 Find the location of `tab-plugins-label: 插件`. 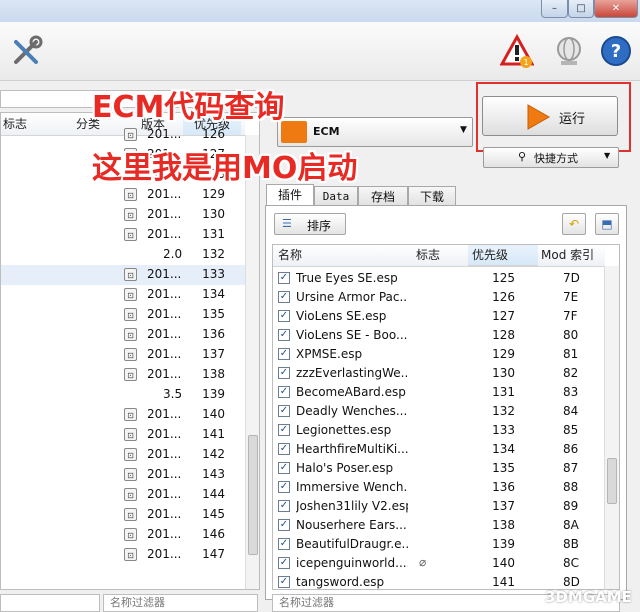

tab-plugins-label: 插件 is located at coordinates (289, 195).